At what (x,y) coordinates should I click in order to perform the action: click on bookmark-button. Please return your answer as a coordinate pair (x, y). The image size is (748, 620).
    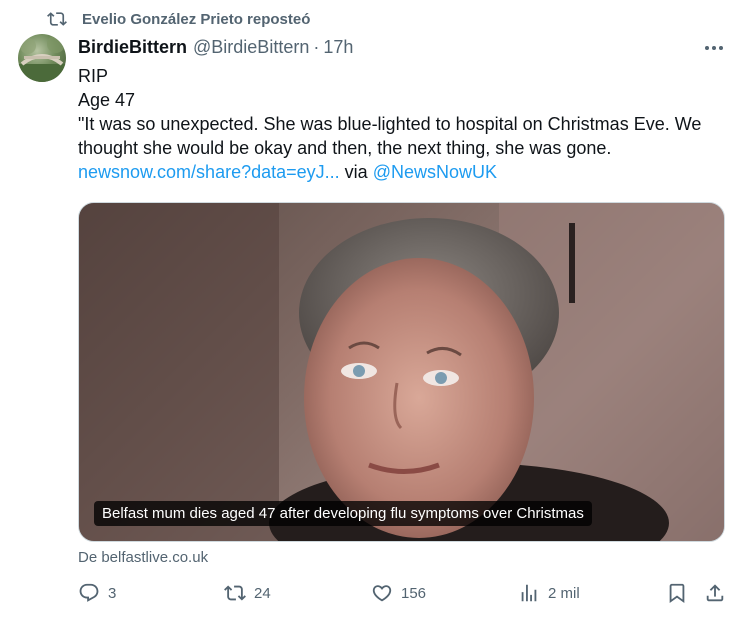
    Looking at the image, I should click on (681, 593).